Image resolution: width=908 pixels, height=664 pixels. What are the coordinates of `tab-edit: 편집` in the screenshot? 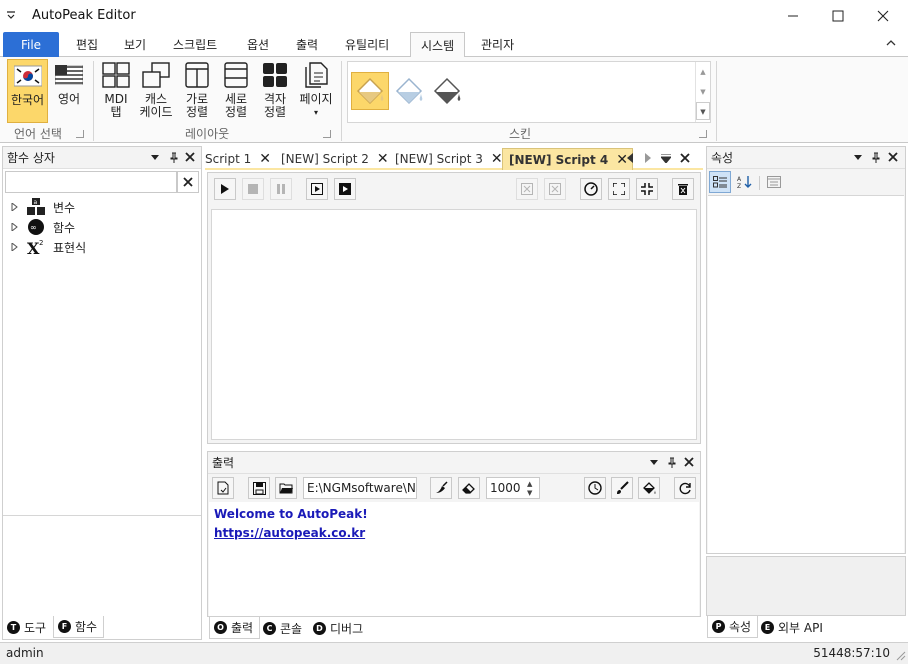 It's located at (87, 44).